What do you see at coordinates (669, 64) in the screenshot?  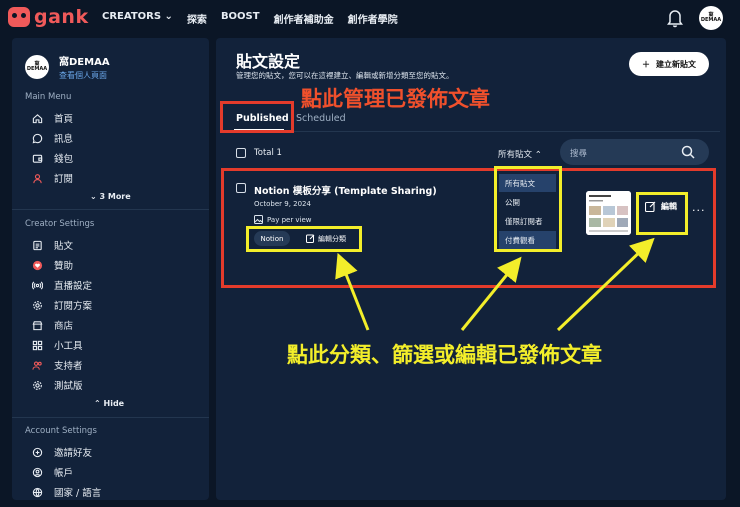 I see `new-post-button: ＋ 建立新貼文` at bounding box center [669, 64].